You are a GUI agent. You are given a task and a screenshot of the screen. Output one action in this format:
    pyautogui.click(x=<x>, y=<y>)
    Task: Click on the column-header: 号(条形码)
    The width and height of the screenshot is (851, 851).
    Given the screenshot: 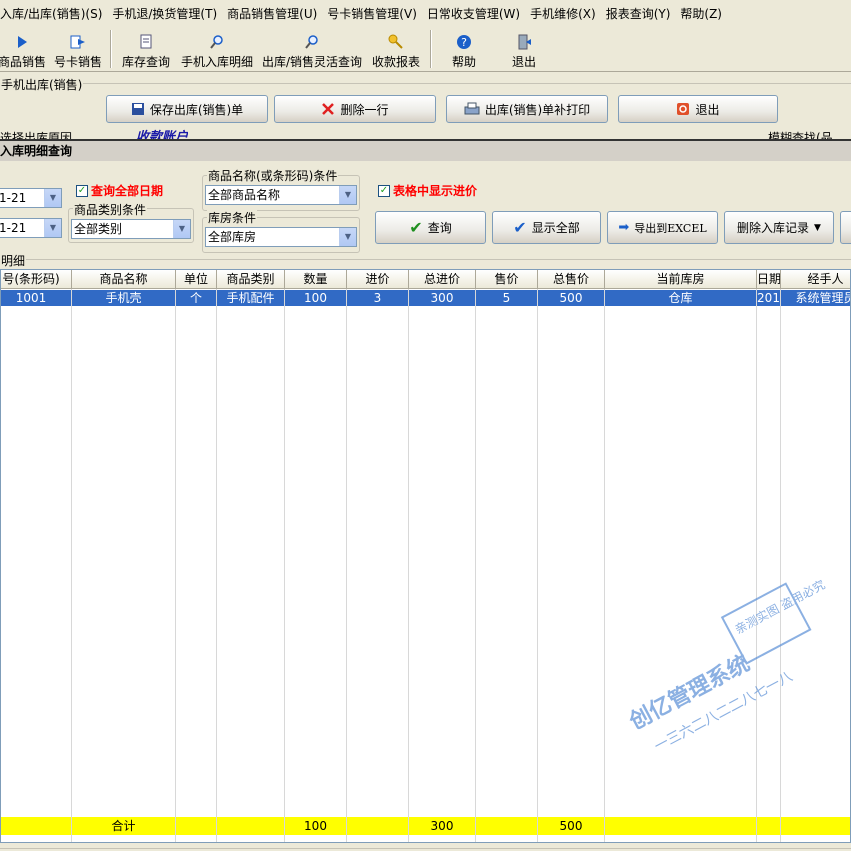 What is the action you would take?
    pyautogui.click(x=36, y=279)
    